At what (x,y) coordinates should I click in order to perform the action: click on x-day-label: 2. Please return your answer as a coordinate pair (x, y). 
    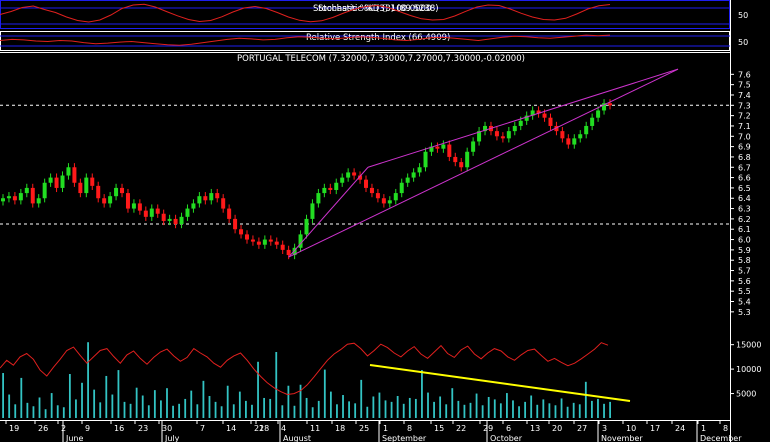
    Looking at the image, I should click on (63, 428).